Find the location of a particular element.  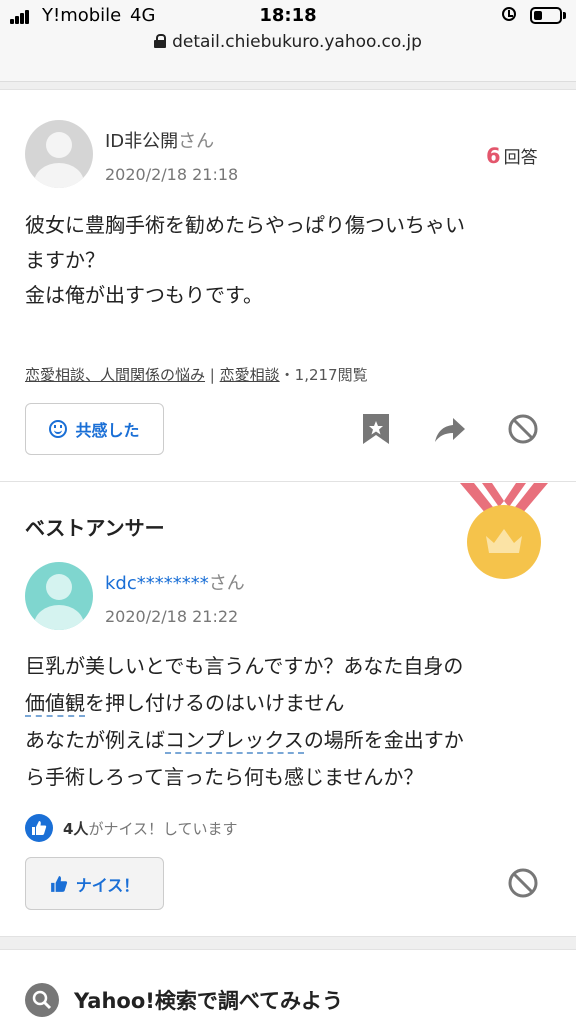

empathy-button: 共感した is located at coordinates (94, 429).